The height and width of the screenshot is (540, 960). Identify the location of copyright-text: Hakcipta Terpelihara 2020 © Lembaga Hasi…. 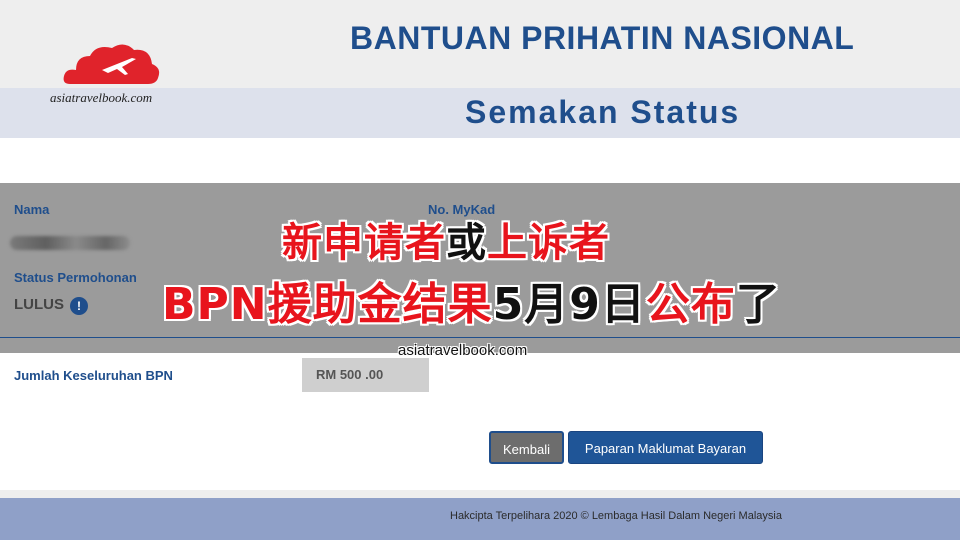
(616, 516).